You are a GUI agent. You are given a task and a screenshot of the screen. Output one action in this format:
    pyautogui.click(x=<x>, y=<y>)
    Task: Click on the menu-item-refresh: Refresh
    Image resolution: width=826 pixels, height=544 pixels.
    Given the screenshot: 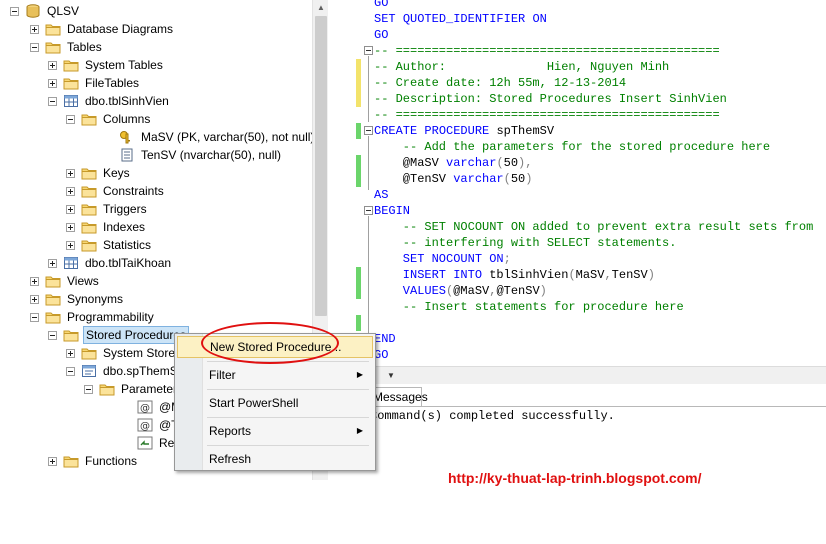 What is the action you would take?
    pyautogui.click(x=275, y=459)
    